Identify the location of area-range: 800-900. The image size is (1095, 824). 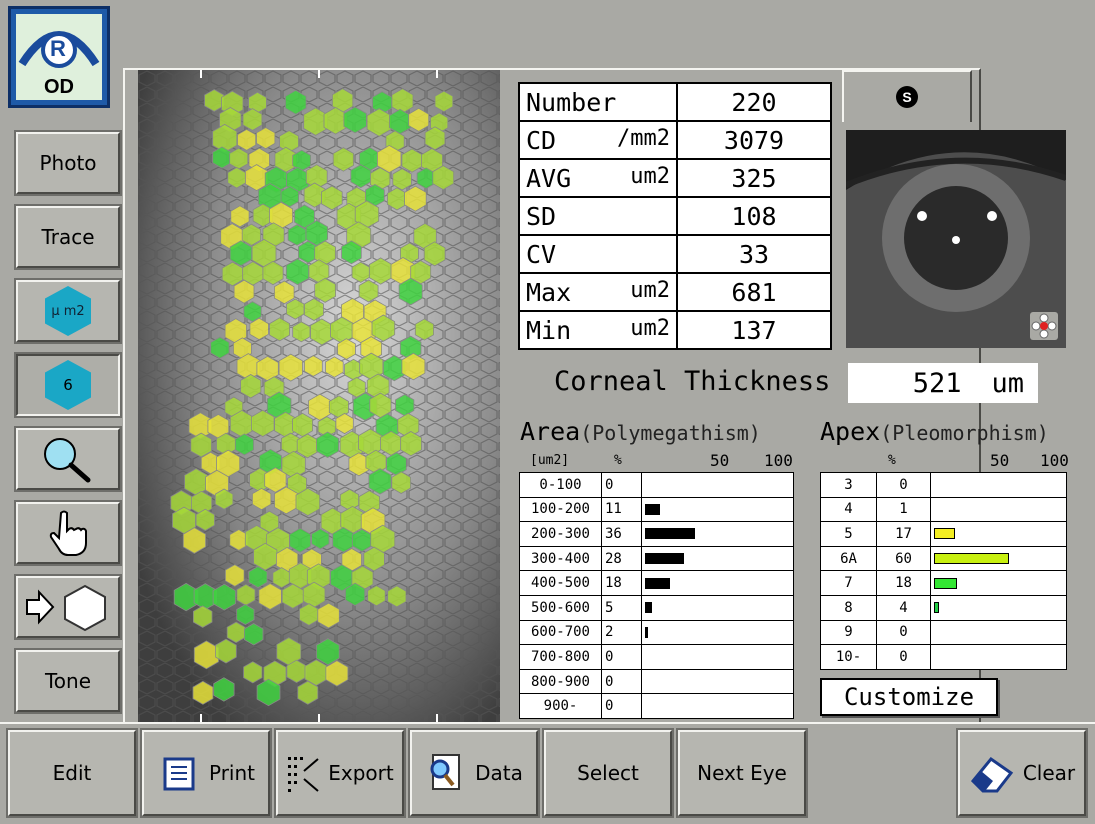
(560, 681).